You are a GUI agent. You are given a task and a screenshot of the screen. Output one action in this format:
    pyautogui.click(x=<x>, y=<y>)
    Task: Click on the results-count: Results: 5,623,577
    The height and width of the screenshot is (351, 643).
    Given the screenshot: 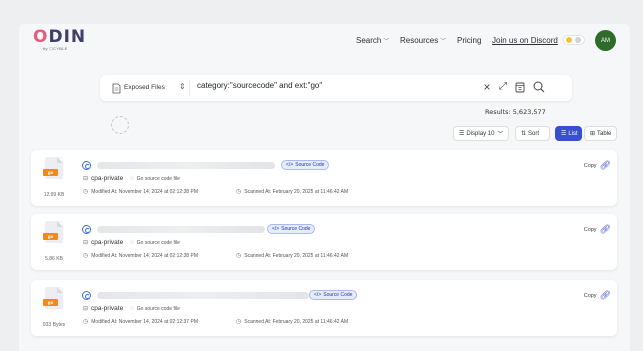 What is the action you would take?
    pyautogui.click(x=515, y=112)
    